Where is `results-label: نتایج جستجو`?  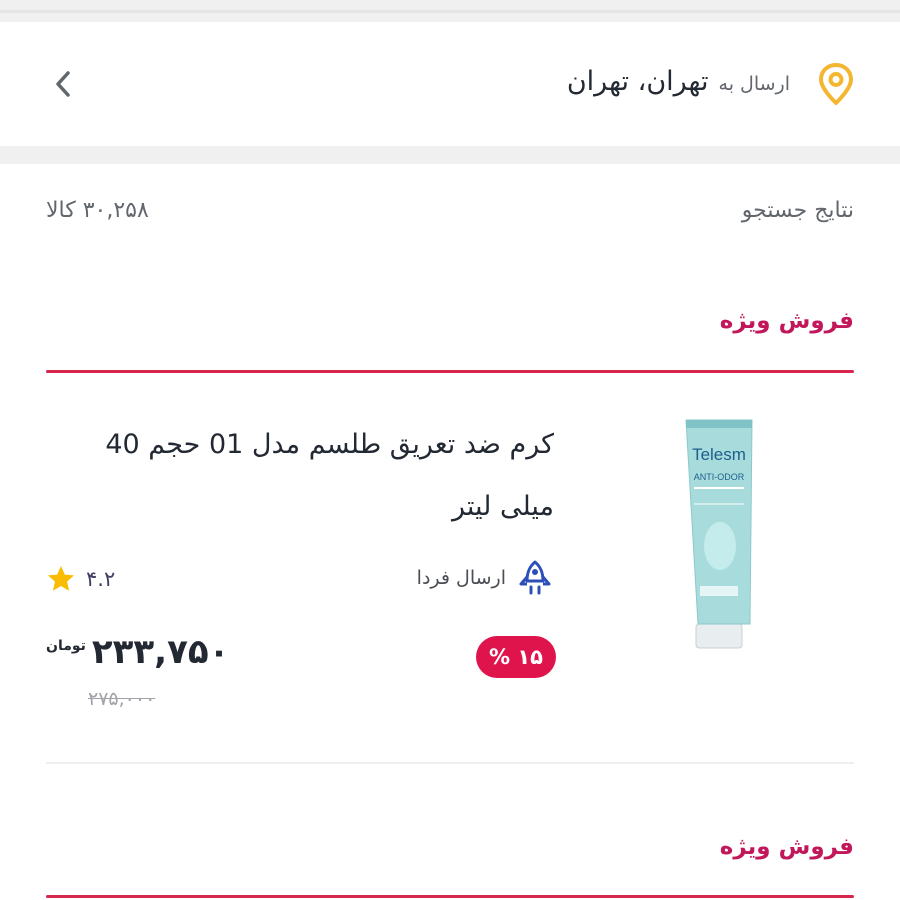
results-label: نتایج جستجو is located at coordinates (797, 210).